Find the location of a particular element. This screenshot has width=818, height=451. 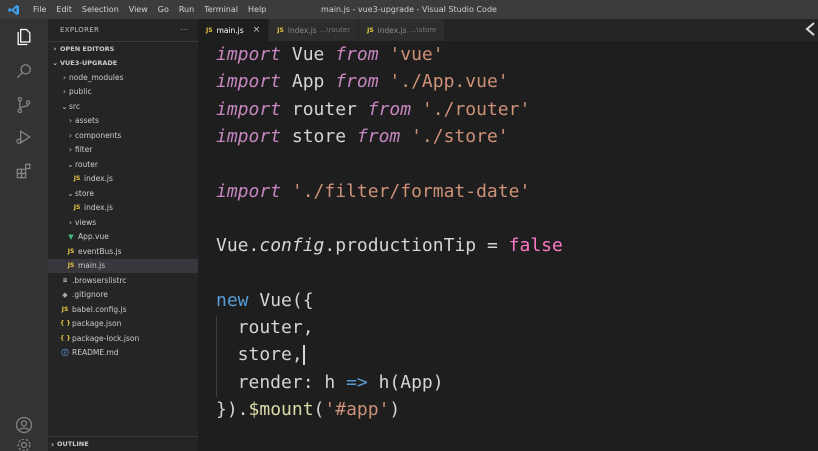

code-token: new is located at coordinates (238, 300).